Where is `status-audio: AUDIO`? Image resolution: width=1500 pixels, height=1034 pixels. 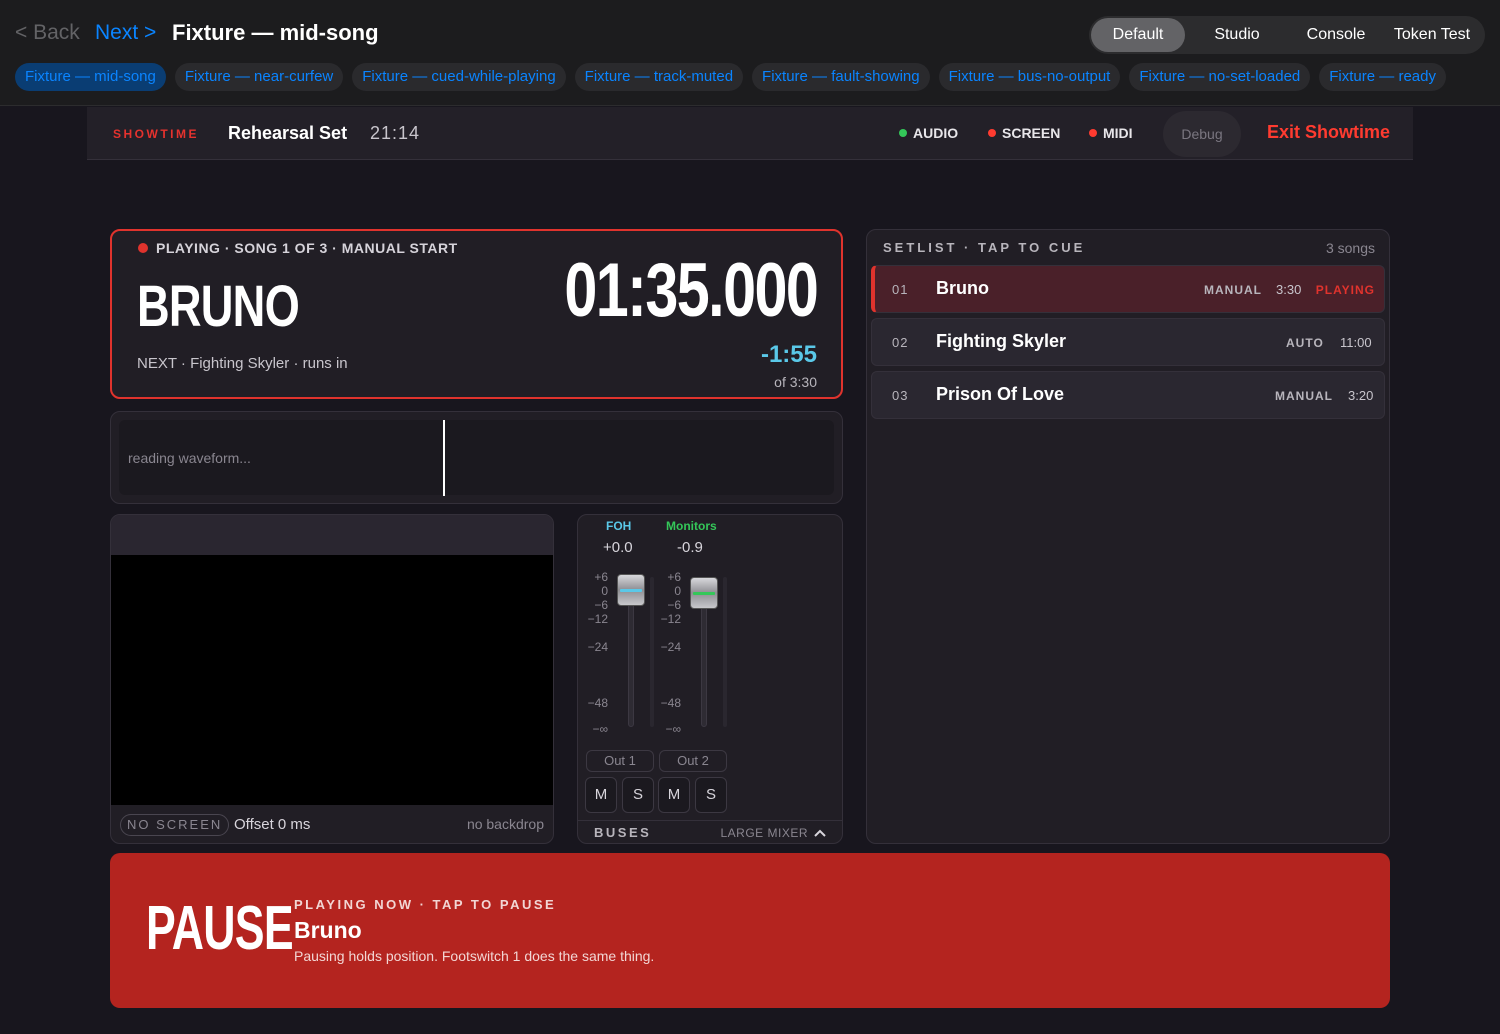 status-audio: AUDIO is located at coordinates (928, 133).